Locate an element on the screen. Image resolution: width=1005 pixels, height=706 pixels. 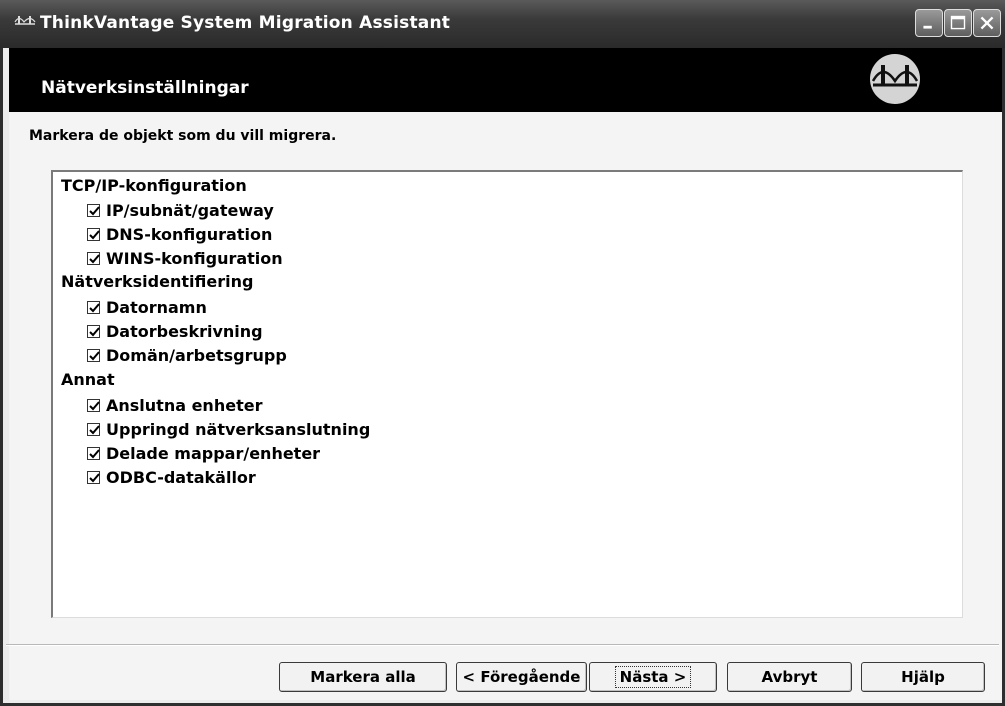
group-label-other: Annat is located at coordinates (88, 379).